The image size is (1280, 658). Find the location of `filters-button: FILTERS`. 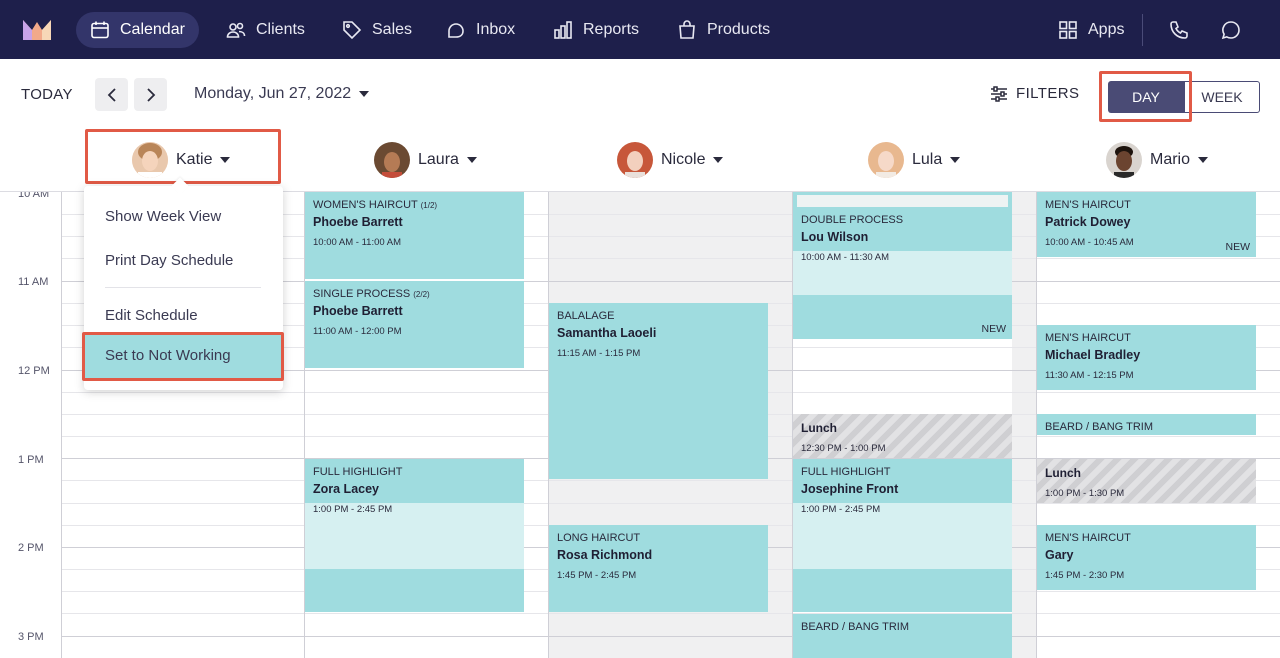

filters-button: FILTERS is located at coordinates (1034, 93).